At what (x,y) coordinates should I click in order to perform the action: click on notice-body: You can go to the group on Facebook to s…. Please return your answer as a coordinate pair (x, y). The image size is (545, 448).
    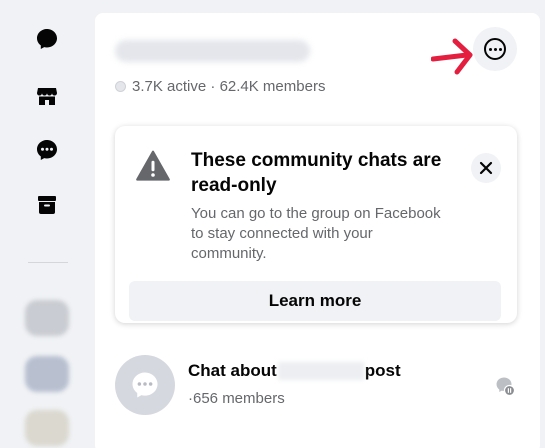
    Looking at the image, I should click on (316, 233).